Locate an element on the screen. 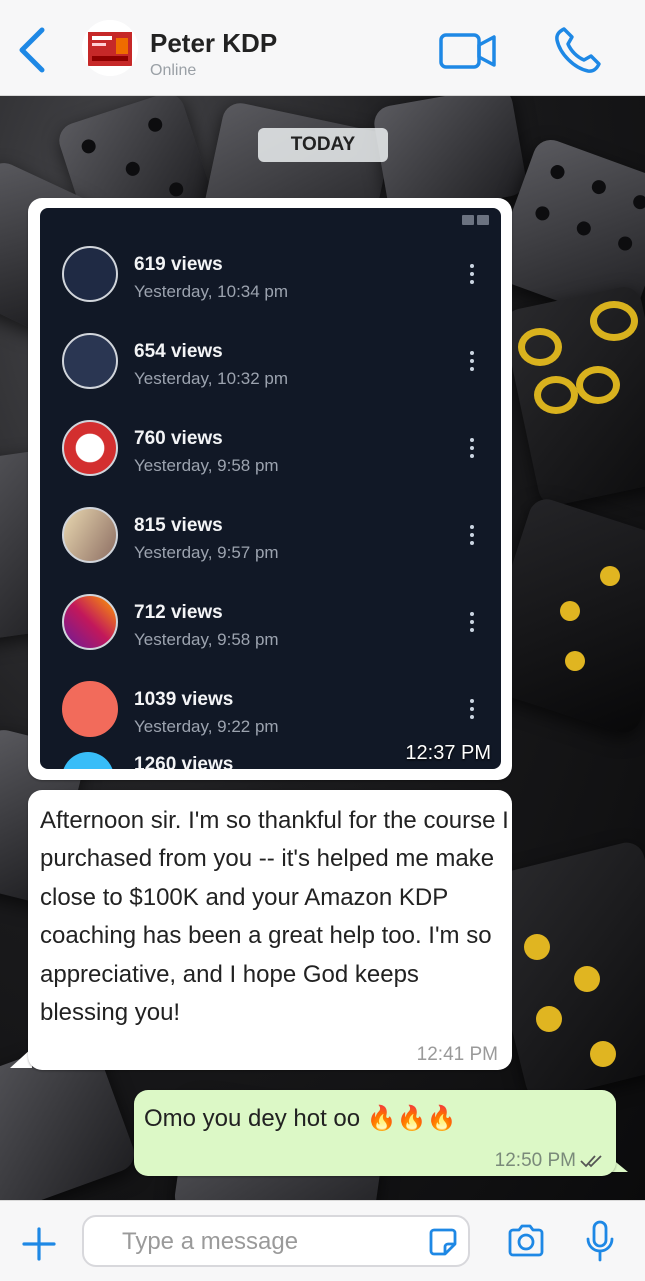  list-item: 654 views Yesterday, 10:32 pm is located at coordinates (270, 362).